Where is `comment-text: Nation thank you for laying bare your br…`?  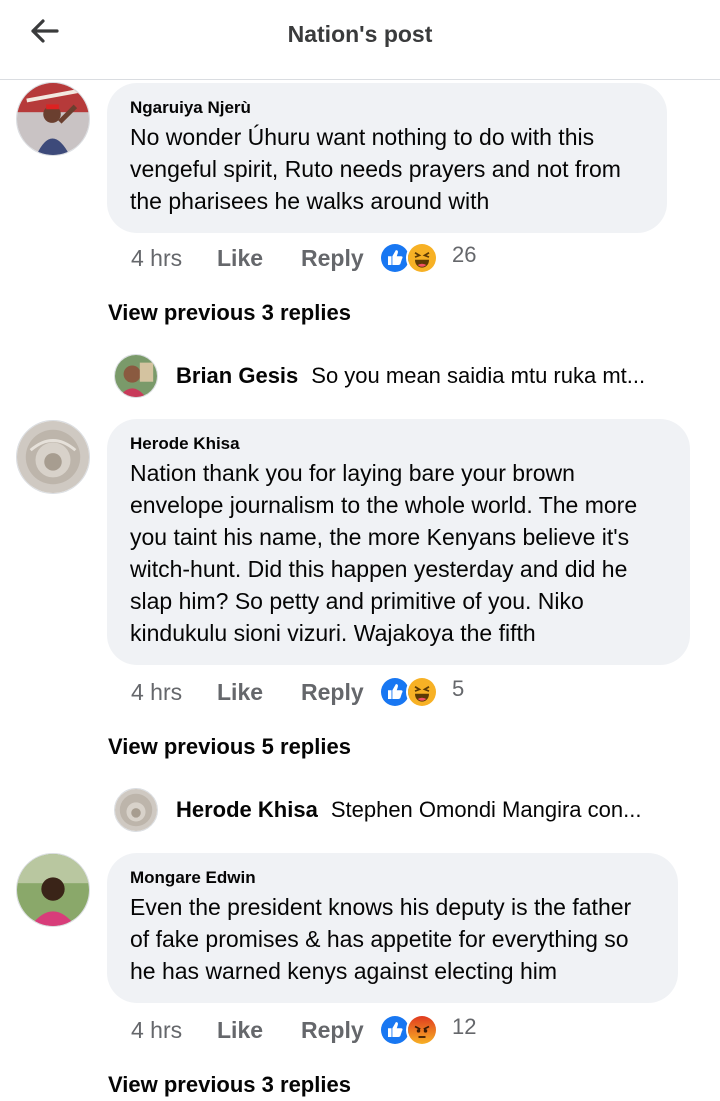 comment-text: Nation thank you for laying bare your br… is located at coordinates (384, 553).